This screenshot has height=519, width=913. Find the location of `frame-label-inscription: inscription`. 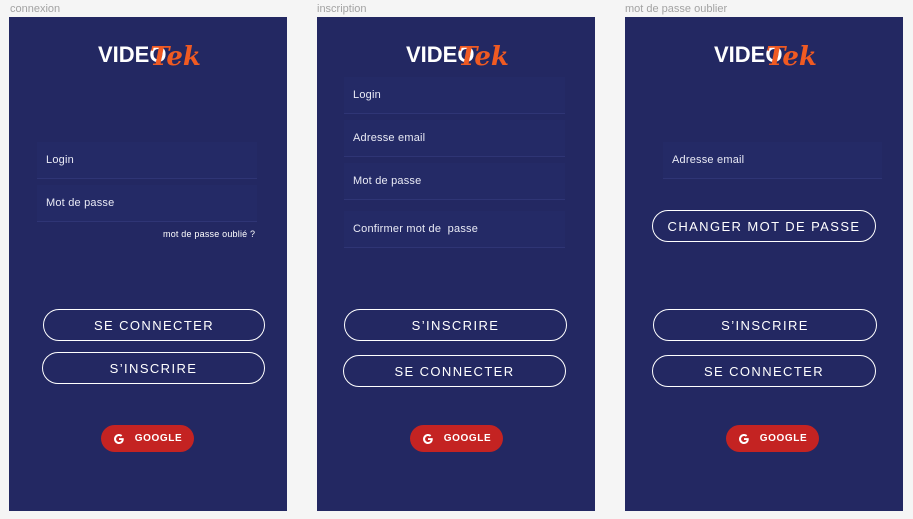

frame-label-inscription: inscription is located at coordinates (342, 9).